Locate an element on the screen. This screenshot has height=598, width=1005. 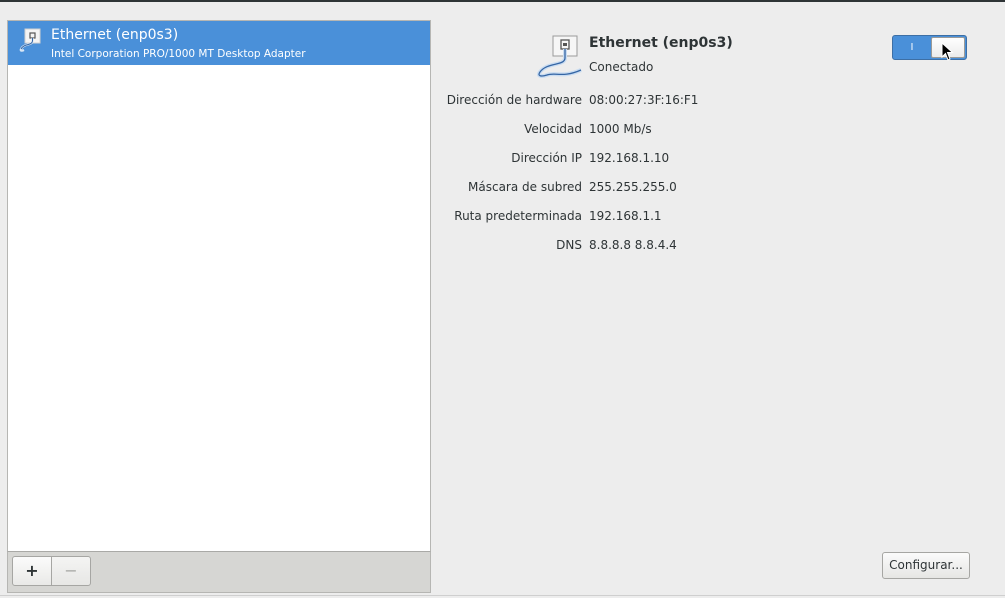
connection-title: Ethernet (enp0s3) is located at coordinates (661, 43).